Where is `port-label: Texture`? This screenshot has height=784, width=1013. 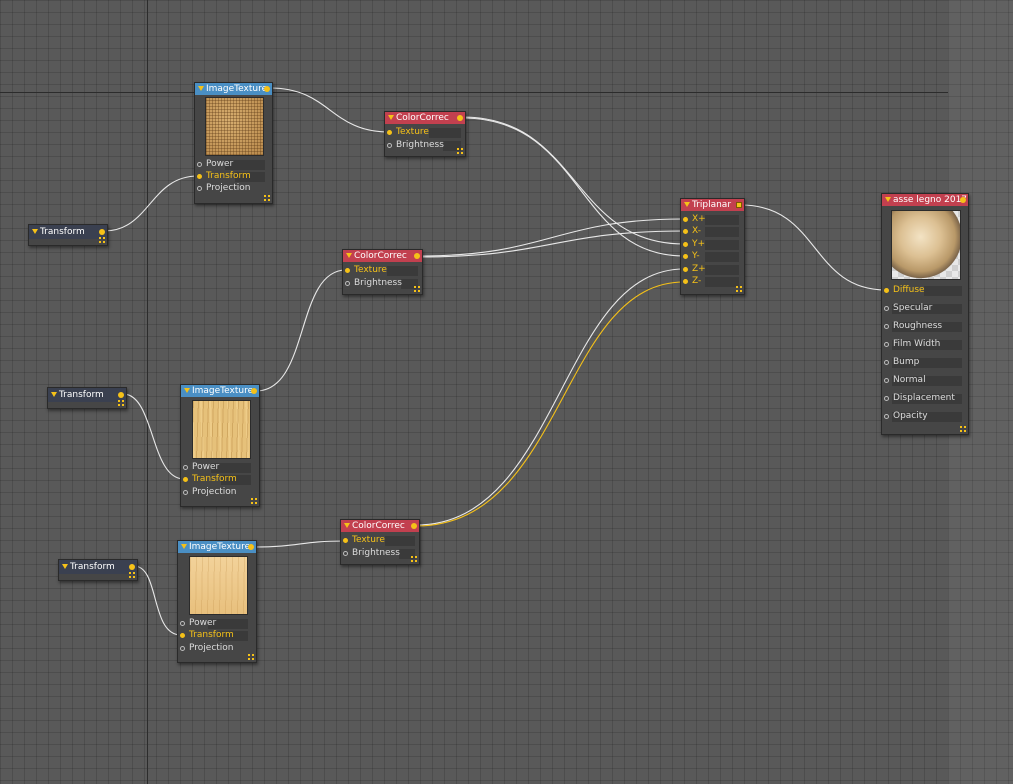 port-label: Texture is located at coordinates (368, 540).